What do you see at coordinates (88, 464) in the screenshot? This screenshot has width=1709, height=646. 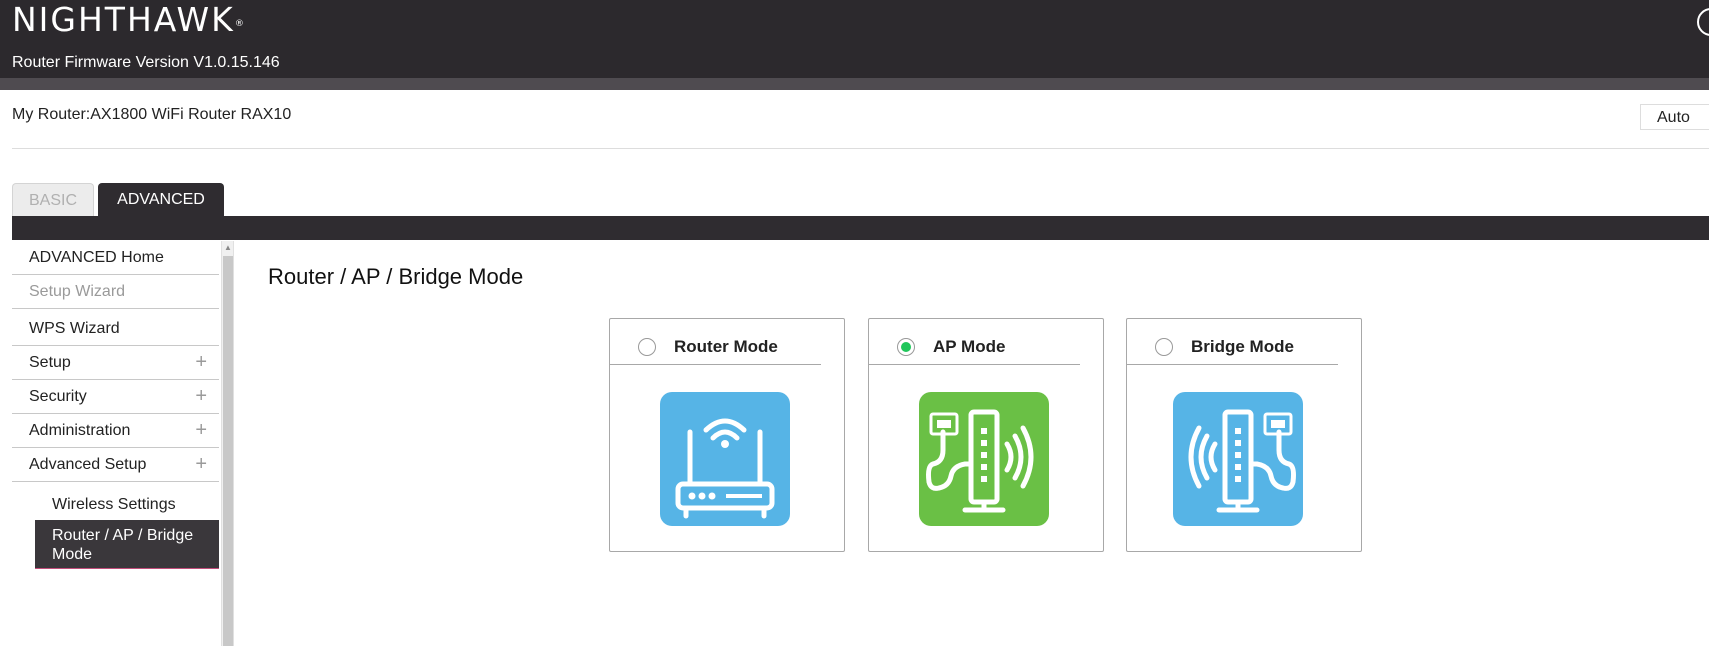 I see `sidebar-item-label: Advanced Setup` at bounding box center [88, 464].